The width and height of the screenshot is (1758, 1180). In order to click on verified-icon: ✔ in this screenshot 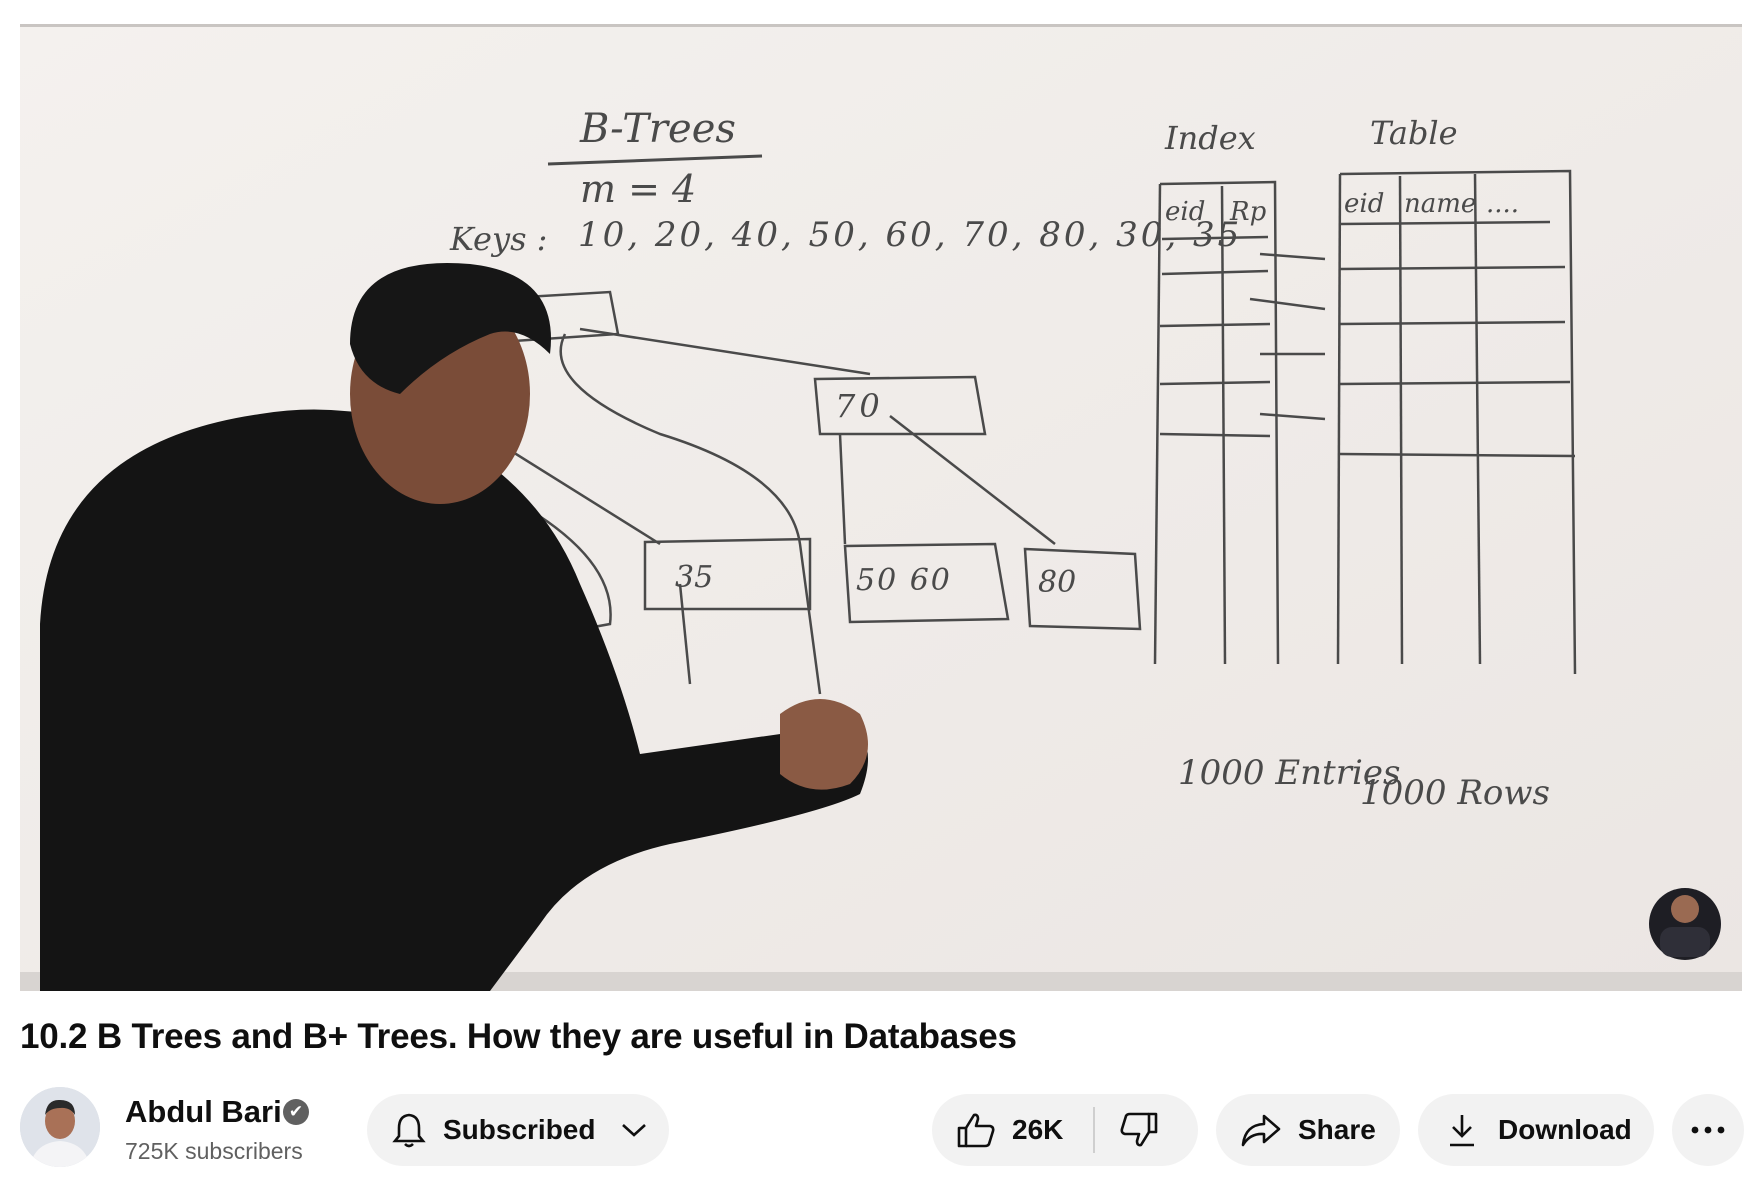, I will do `click(296, 1112)`.